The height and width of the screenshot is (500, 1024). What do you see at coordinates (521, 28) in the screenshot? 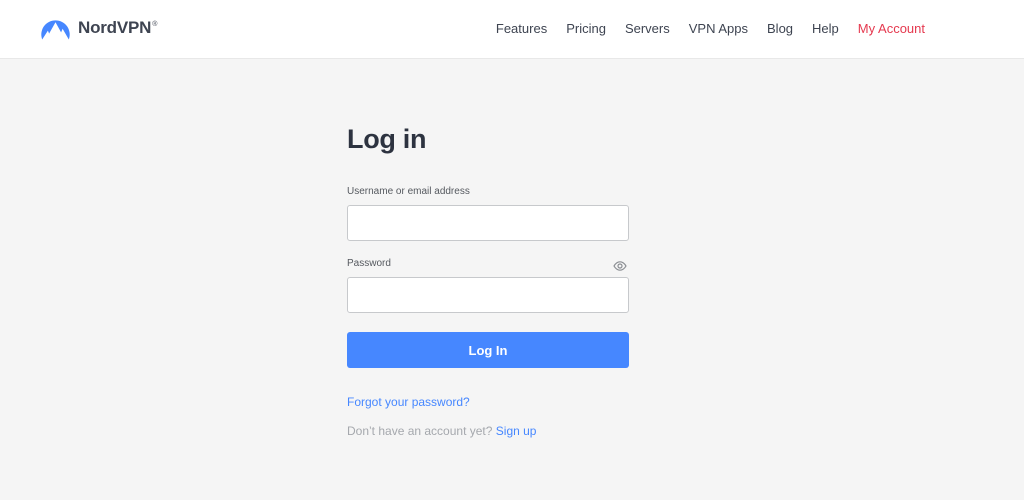
I see `nav-features: Features` at bounding box center [521, 28].